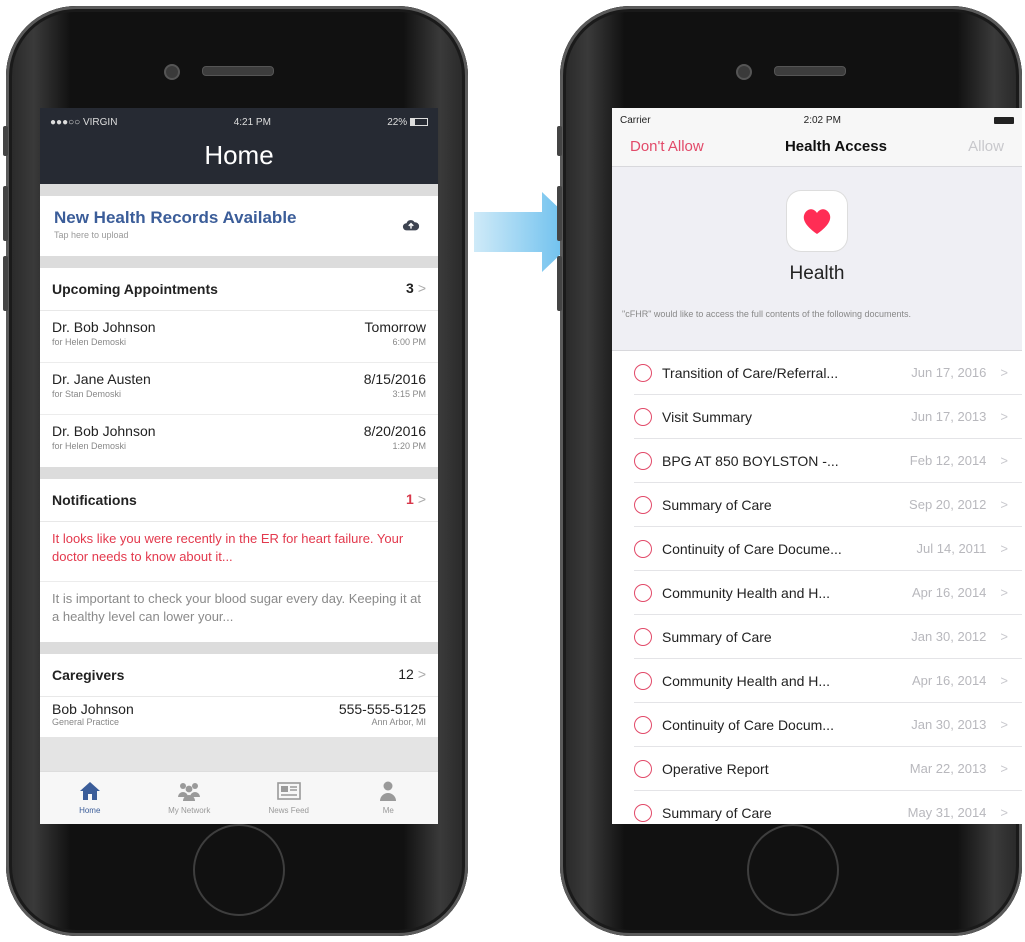 This screenshot has height=942, width=1025. What do you see at coordinates (189, 810) in the screenshot?
I see `tab-label: My Network` at bounding box center [189, 810].